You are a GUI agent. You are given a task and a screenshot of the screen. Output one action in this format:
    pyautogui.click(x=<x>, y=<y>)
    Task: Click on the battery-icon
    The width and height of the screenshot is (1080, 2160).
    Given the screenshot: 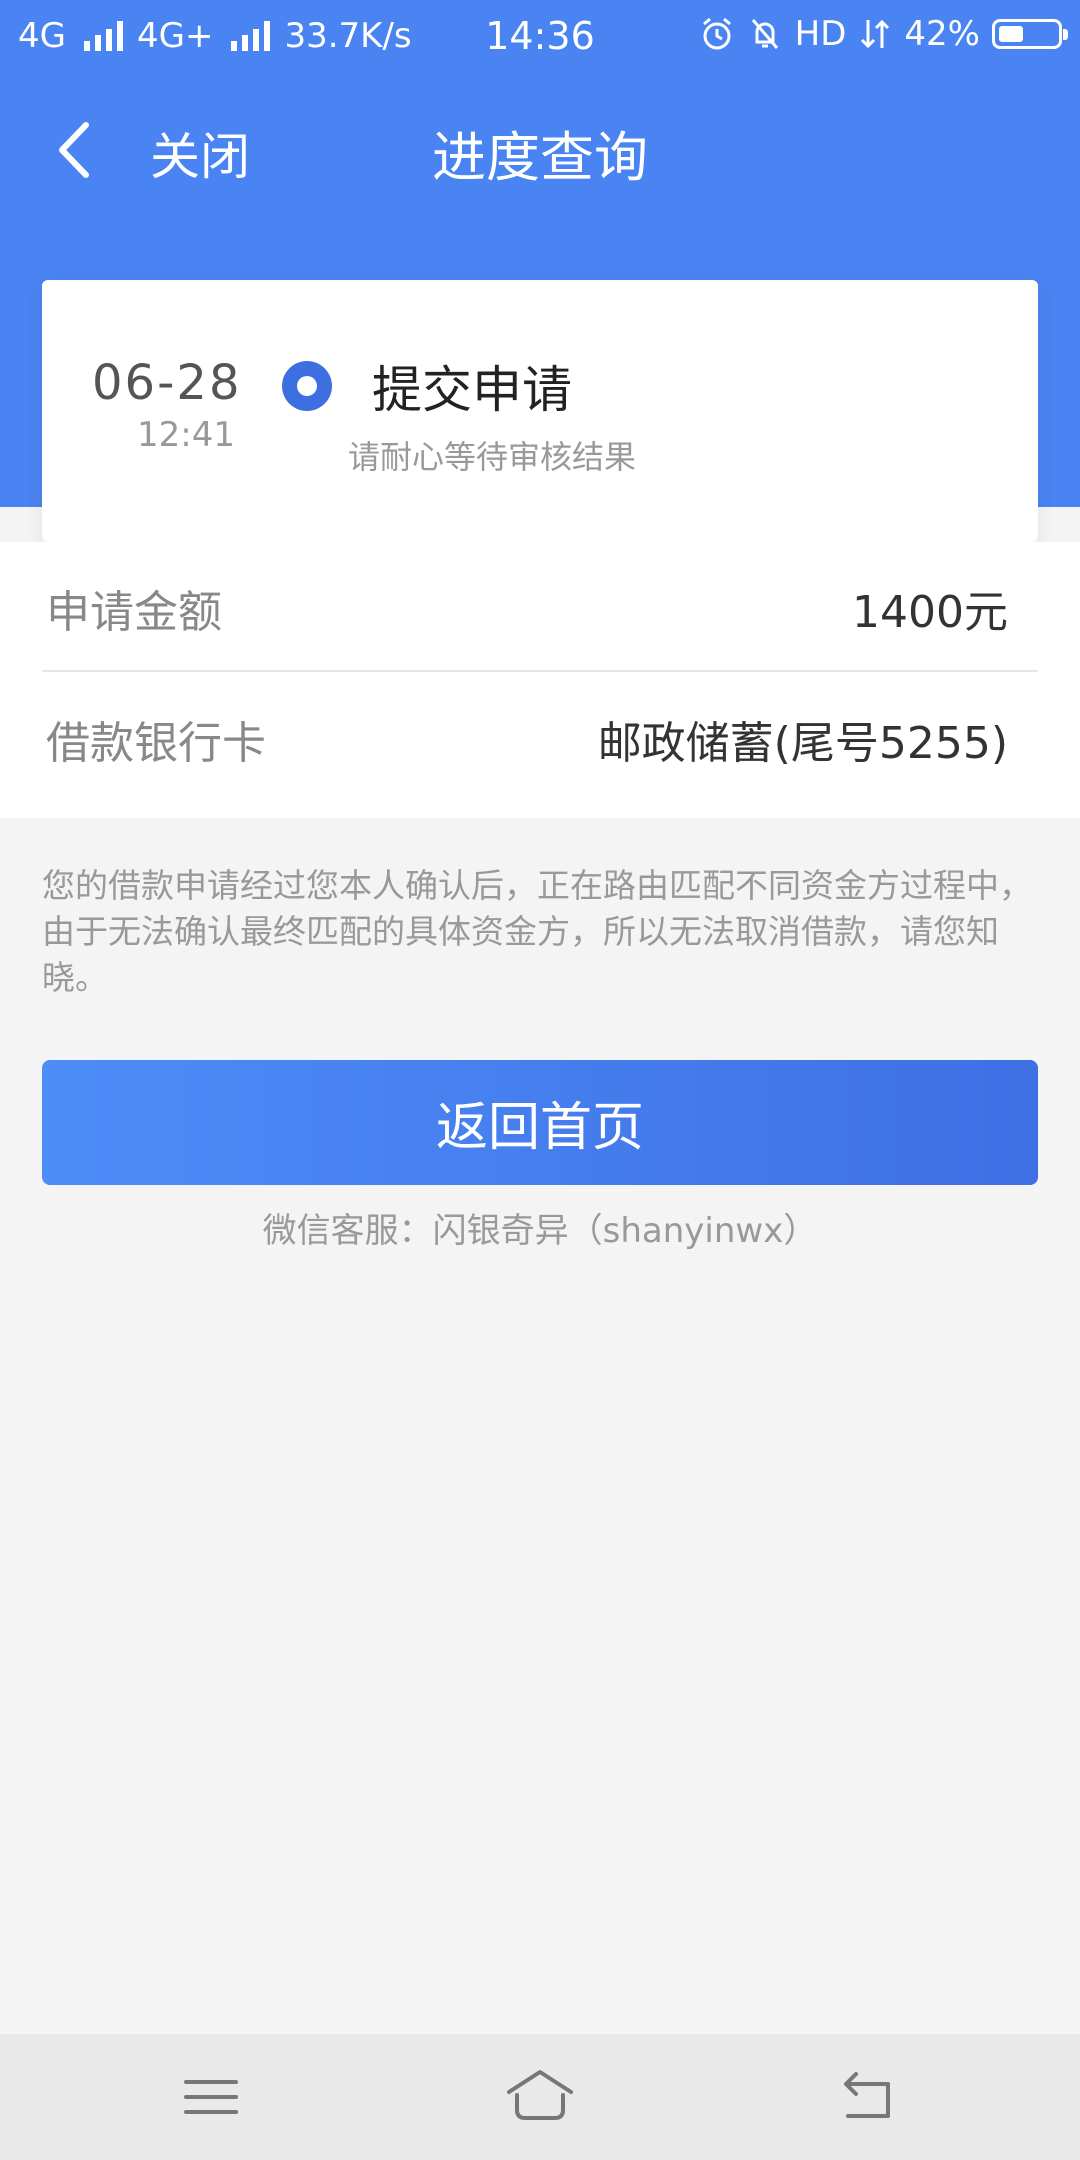 What is the action you would take?
    pyautogui.click(x=1030, y=34)
    